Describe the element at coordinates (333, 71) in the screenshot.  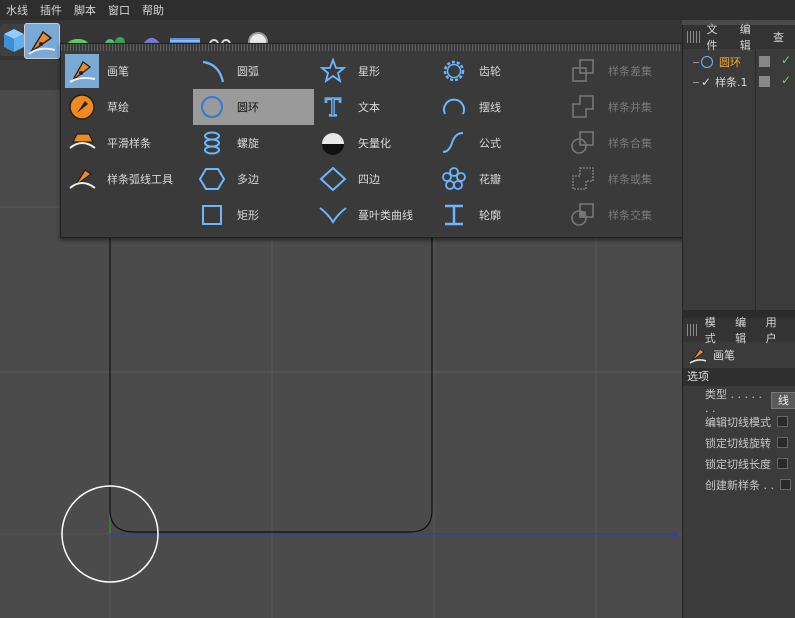
I see `star-icon` at that location.